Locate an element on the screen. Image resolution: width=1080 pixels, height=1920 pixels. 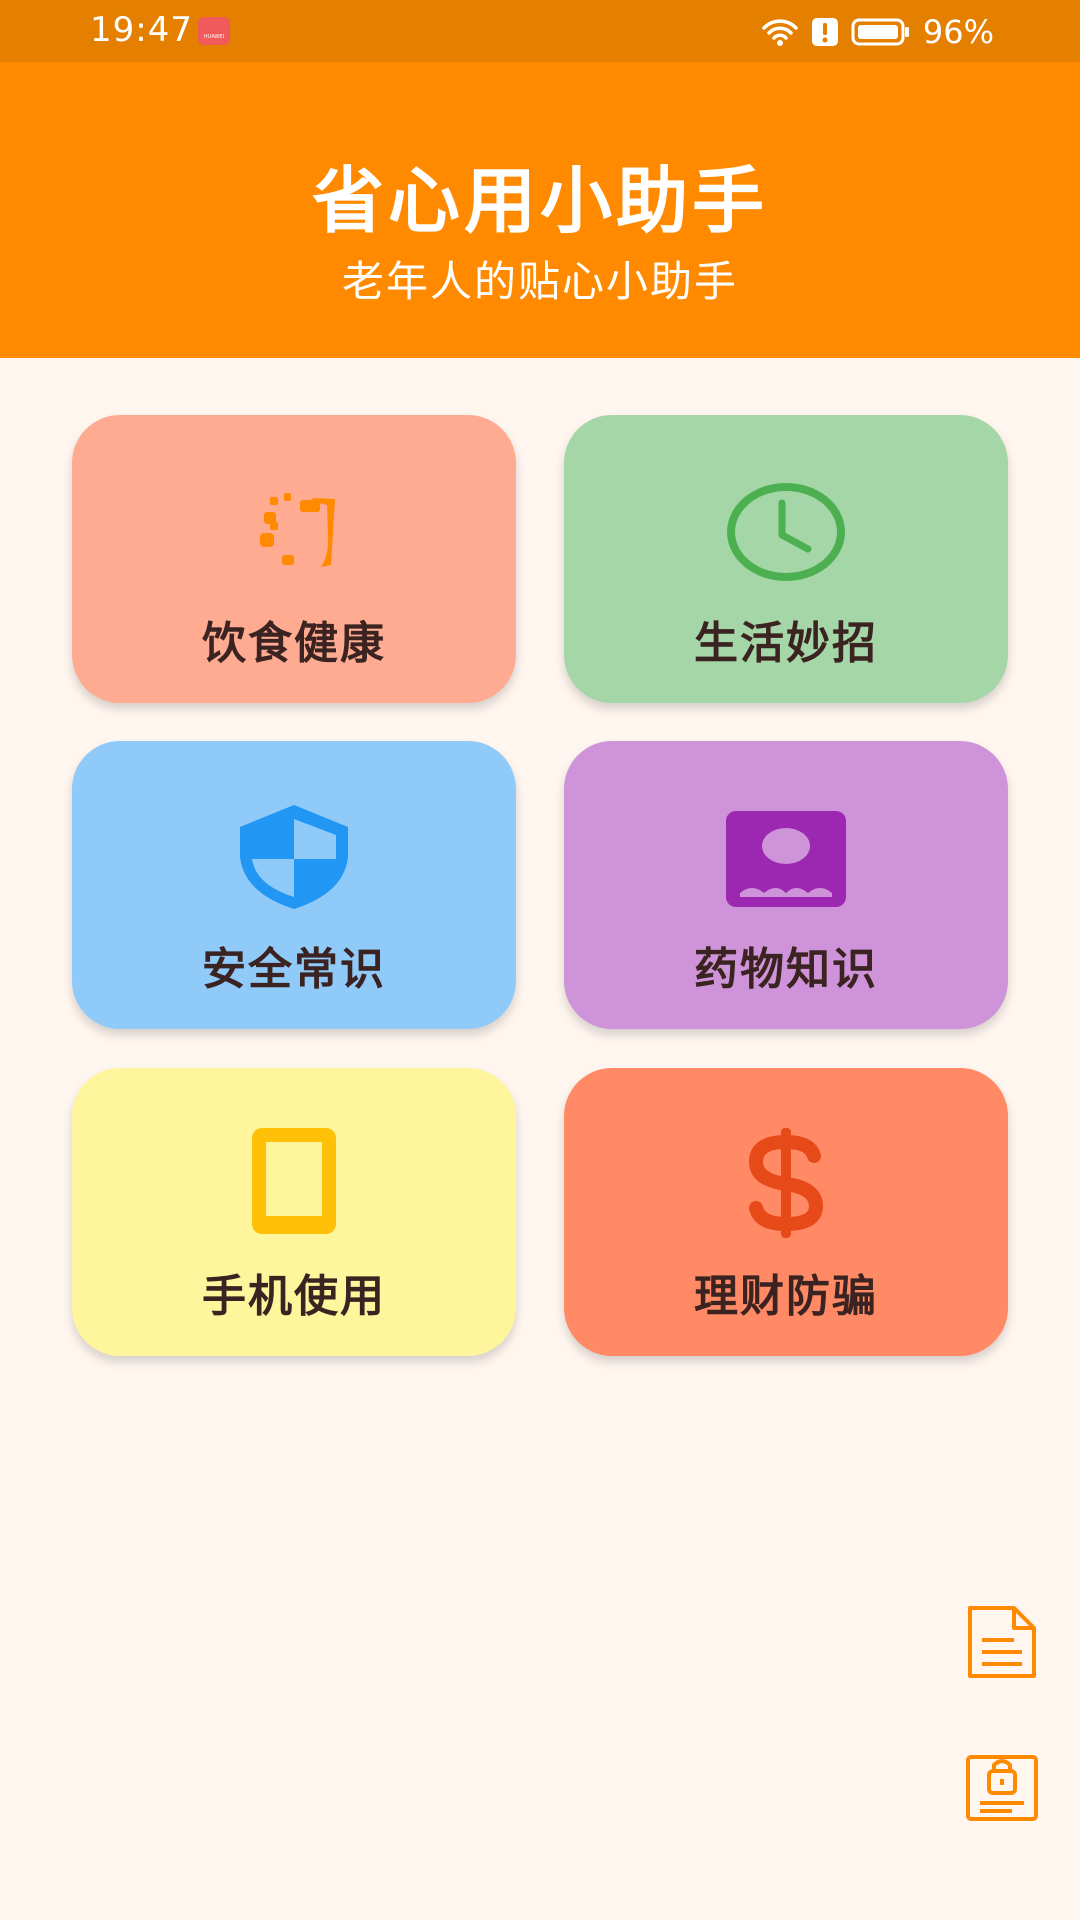
shield-icon is located at coordinates (294, 857).